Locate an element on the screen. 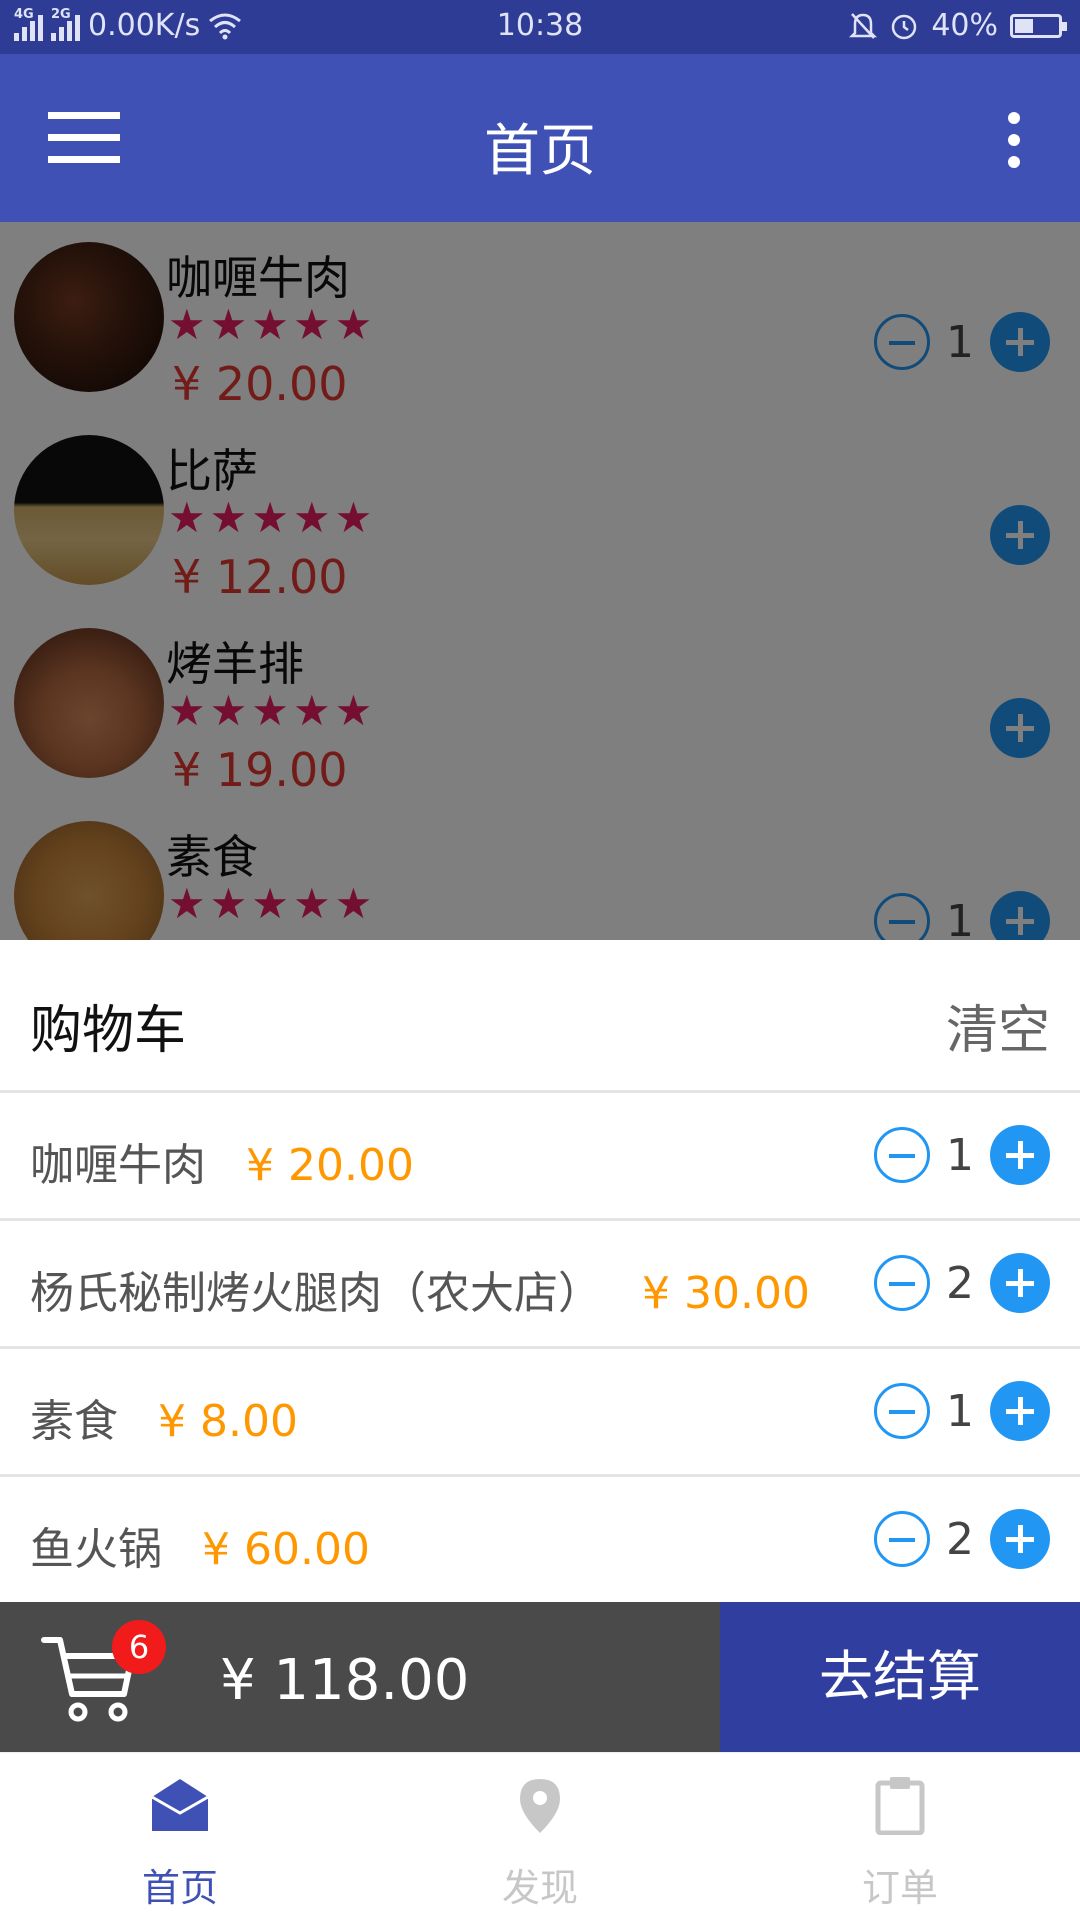 The image size is (1080, 1921). bottom-nav: 首页 发现 订单 is located at coordinates (540, 1836).